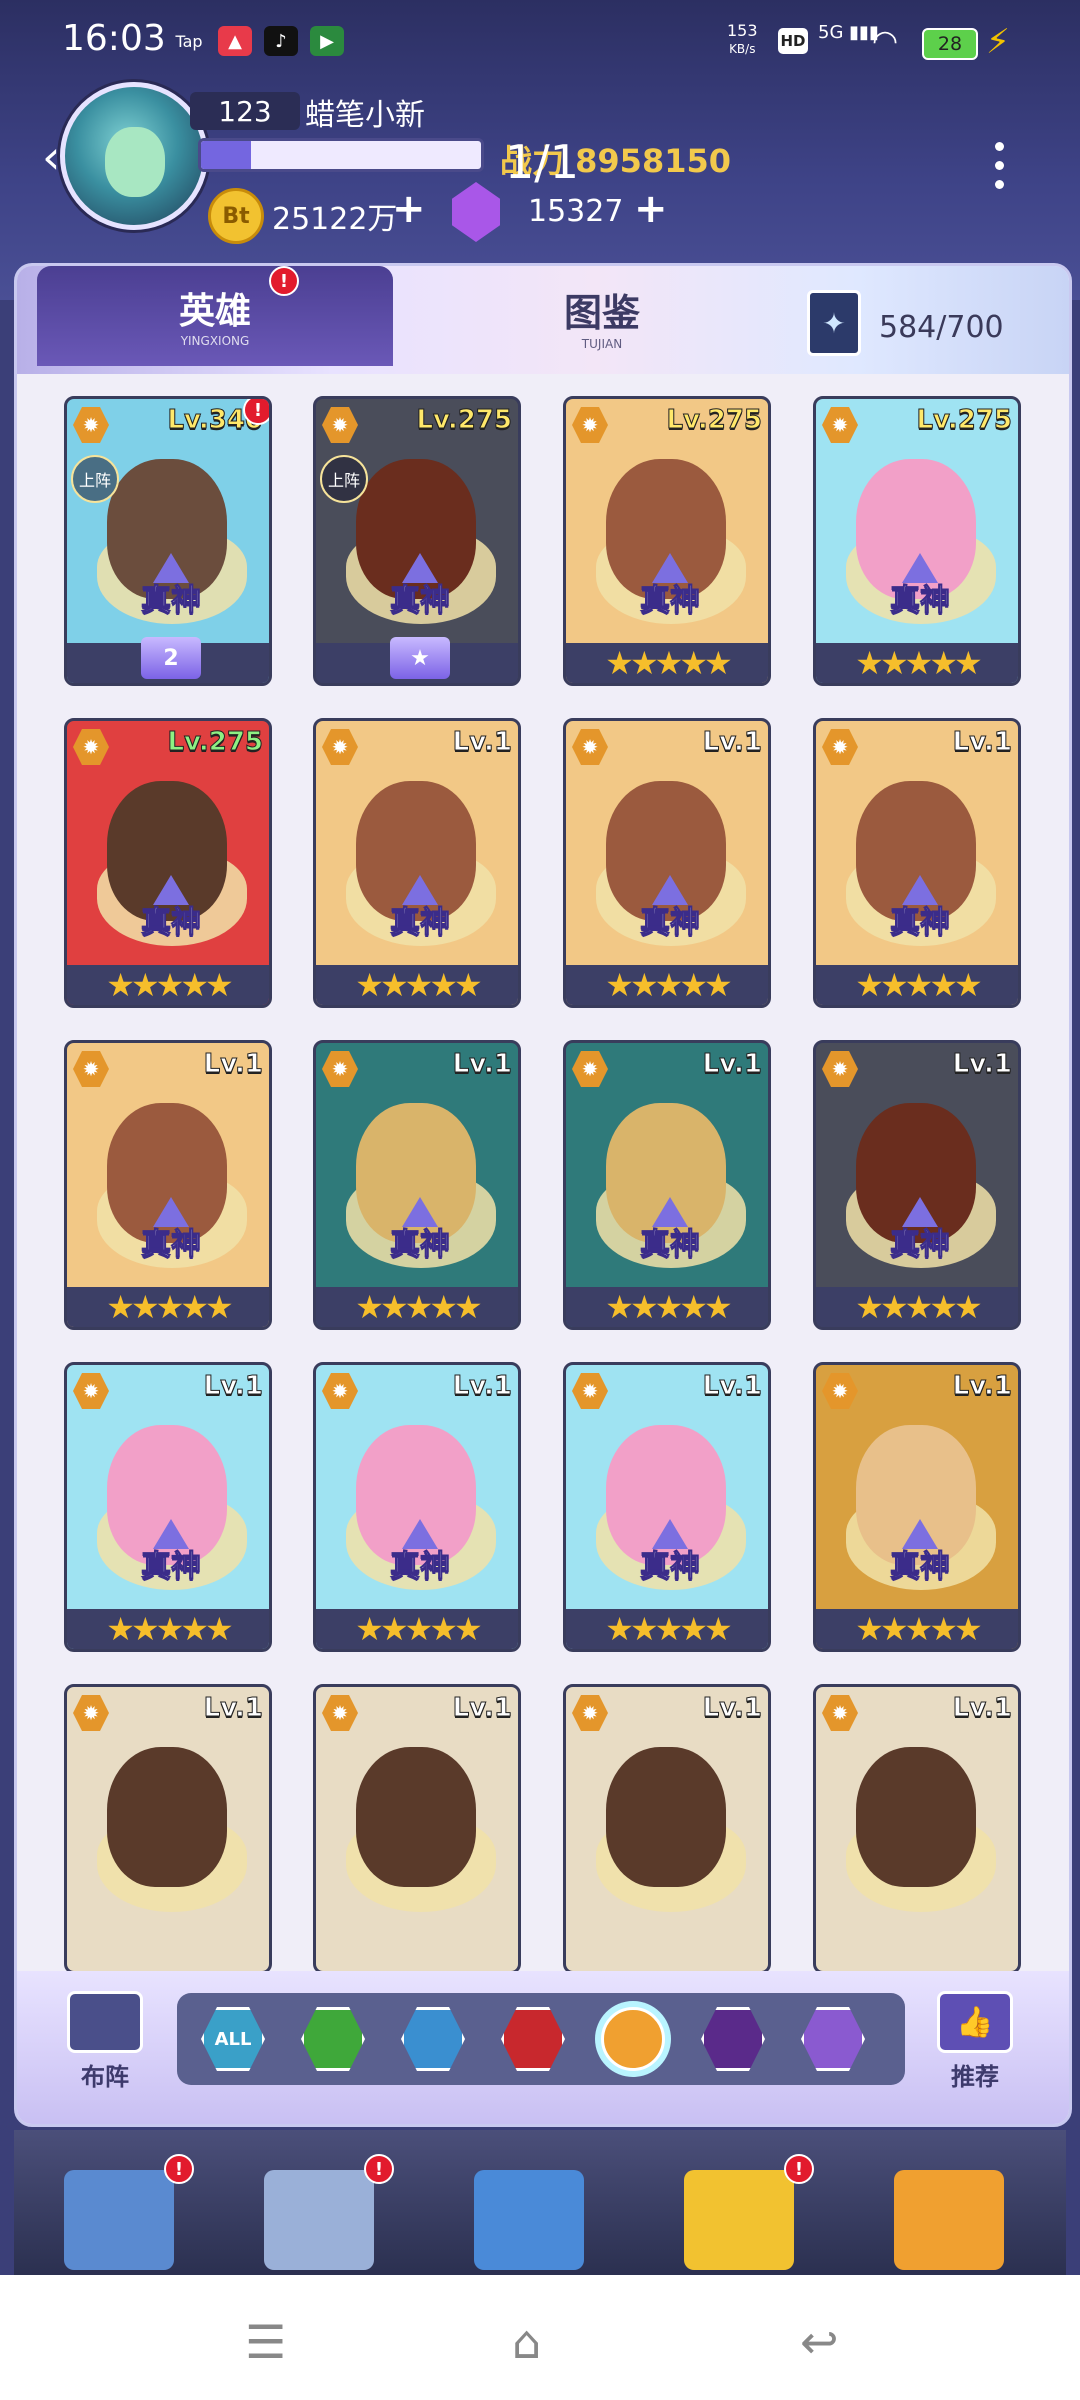 The height and width of the screenshot is (2400, 1080). What do you see at coordinates (335, 219) in the screenshot?
I see `coin-amount: 25122万` at bounding box center [335, 219].